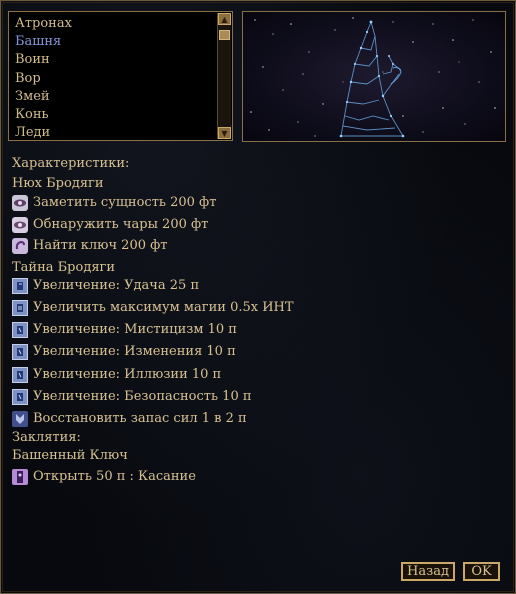 The image size is (516, 594). What do you see at coordinates (224, 133) in the screenshot?
I see `scroll-down-arrow-icon: ▼` at bounding box center [224, 133].